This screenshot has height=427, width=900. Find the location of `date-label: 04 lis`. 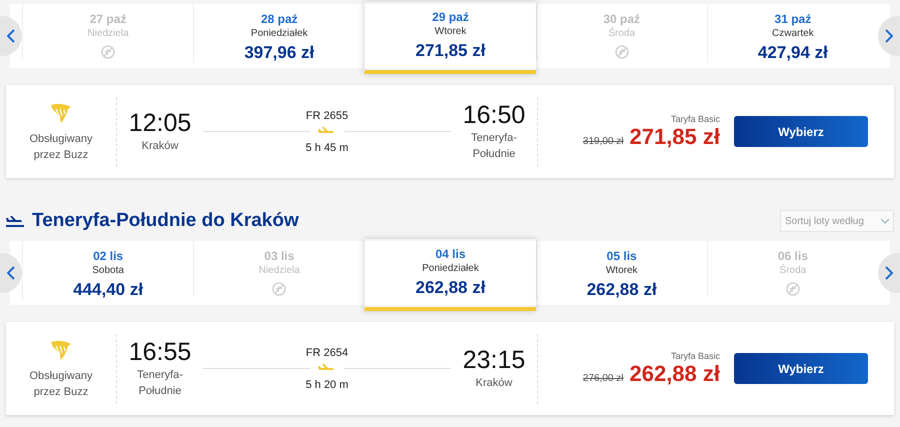

date-label: 04 lis is located at coordinates (450, 254).